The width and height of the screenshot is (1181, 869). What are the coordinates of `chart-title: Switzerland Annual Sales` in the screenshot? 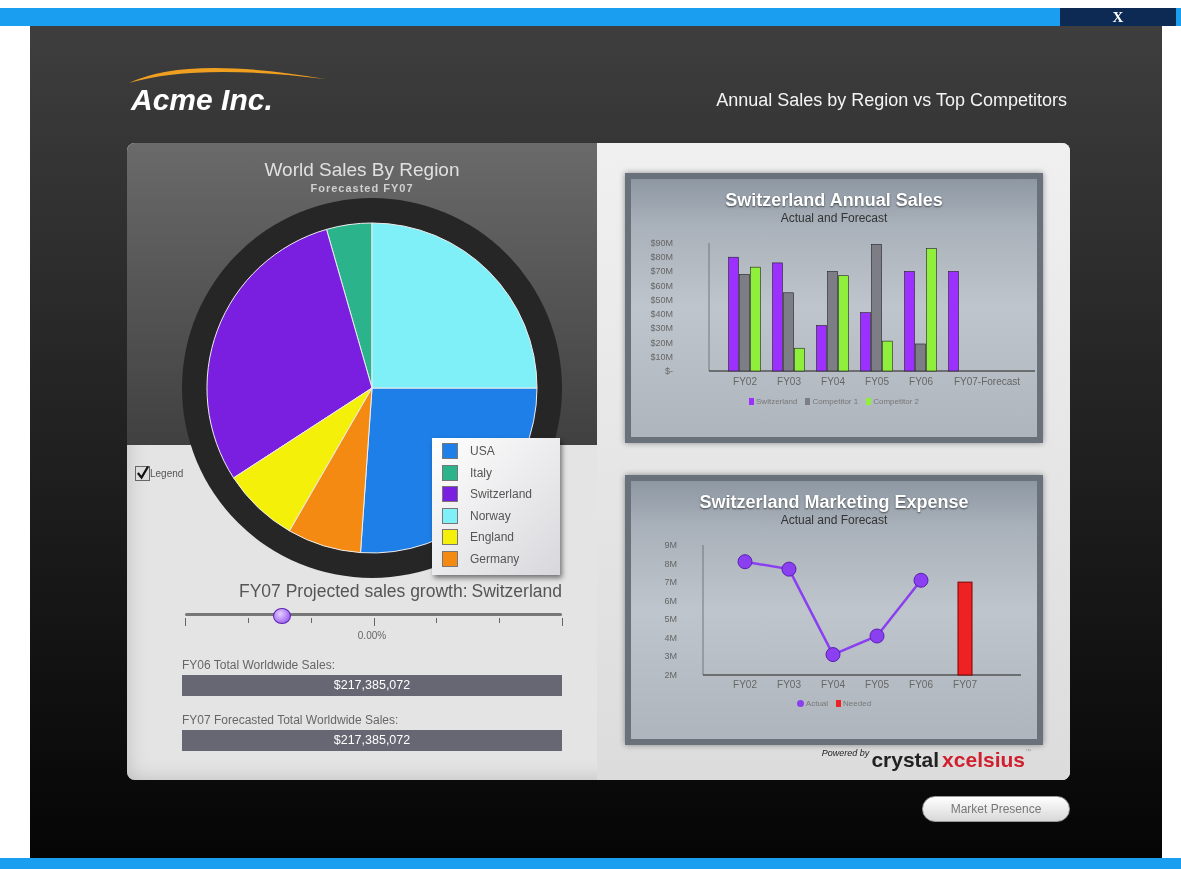 It's located at (834, 200).